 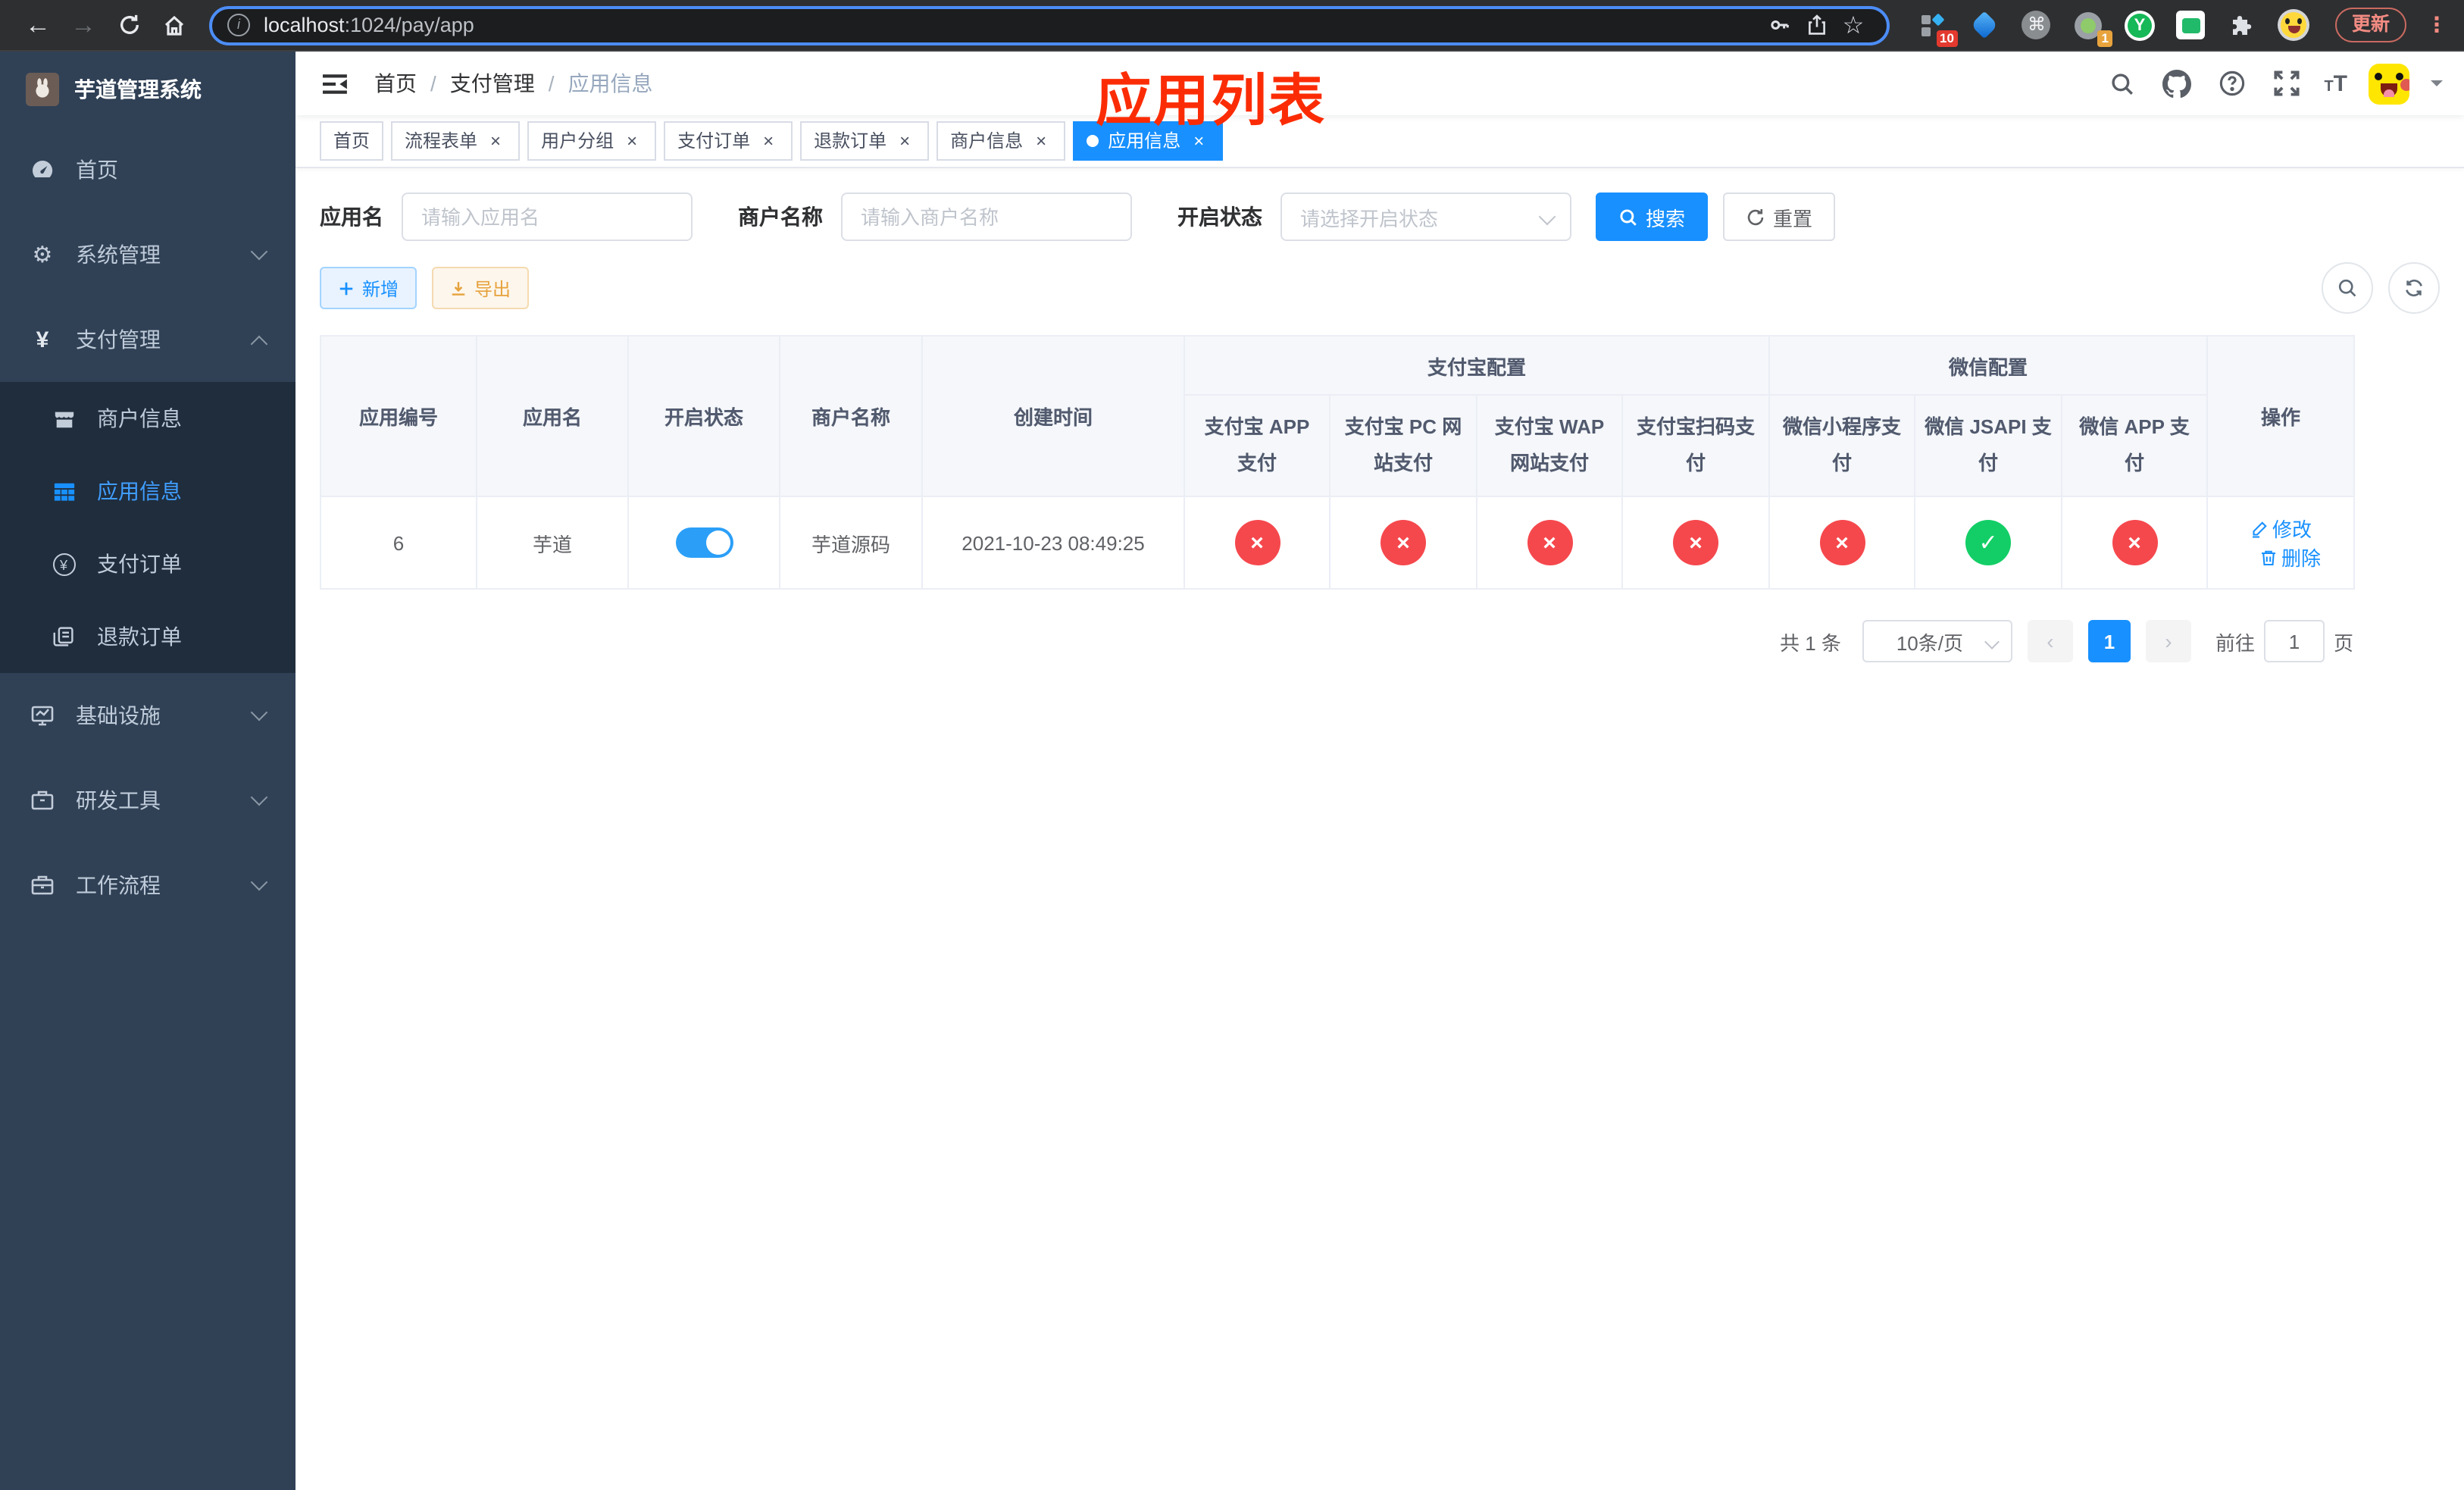 I want to click on app-logo: 芋道管理系统, so click(x=147, y=89).